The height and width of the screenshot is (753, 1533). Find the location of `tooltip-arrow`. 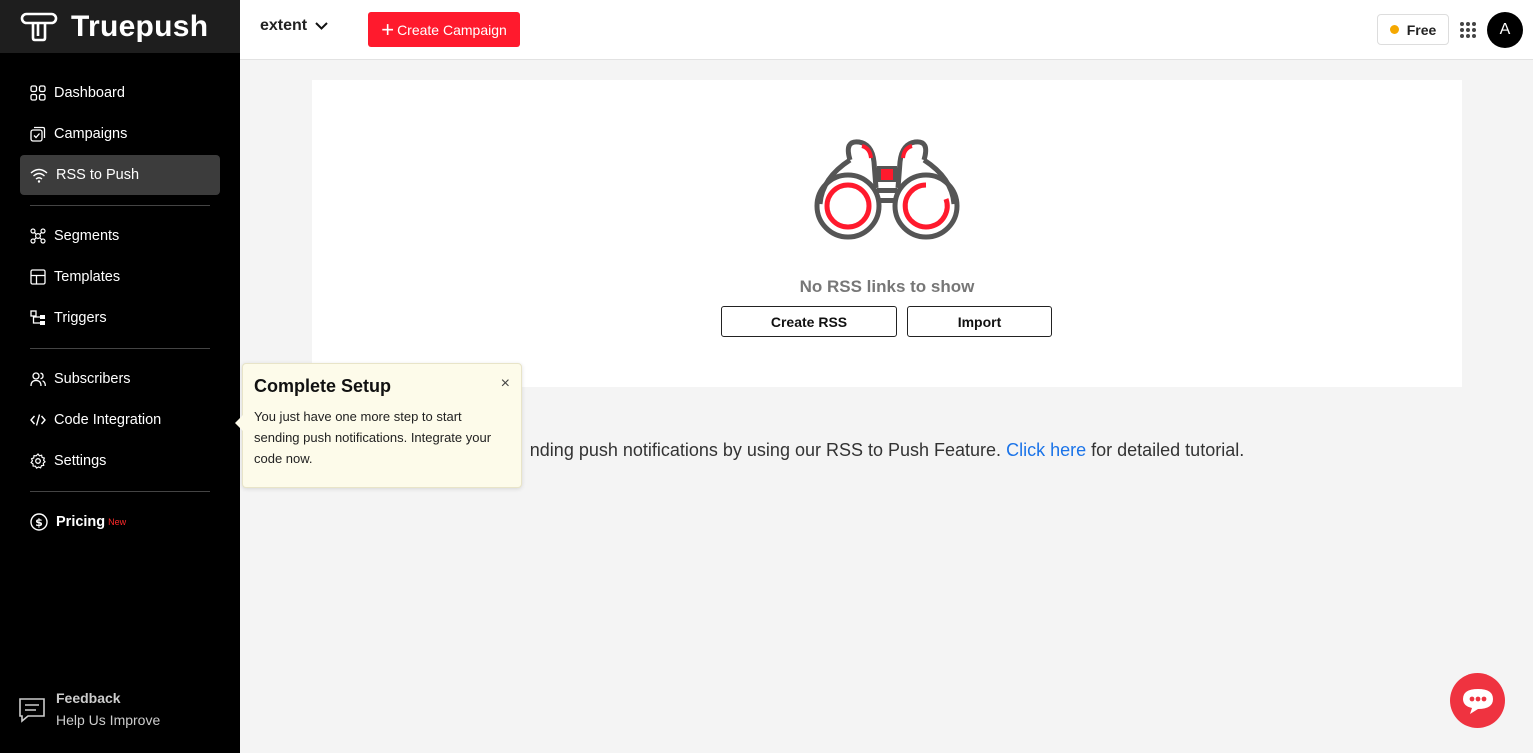

tooltip-arrow is located at coordinates (239, 423).